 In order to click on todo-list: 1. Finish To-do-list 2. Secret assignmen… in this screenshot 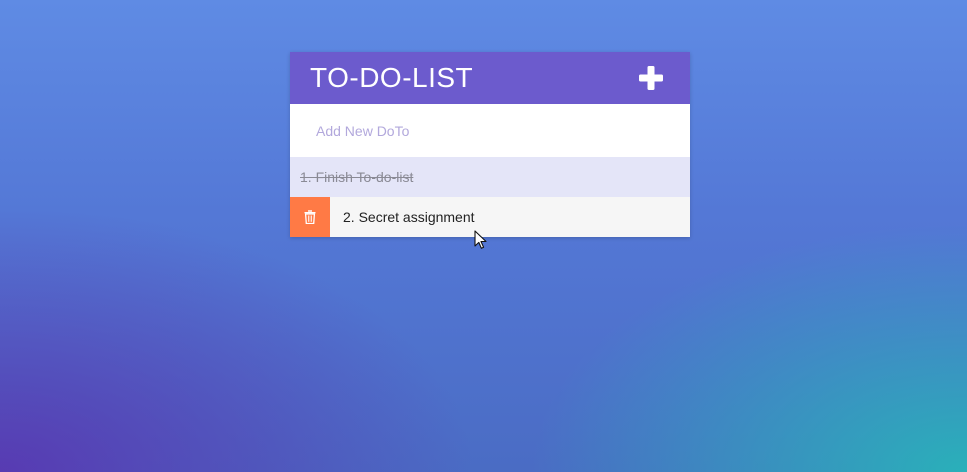, I will do `click(490, 197)`.